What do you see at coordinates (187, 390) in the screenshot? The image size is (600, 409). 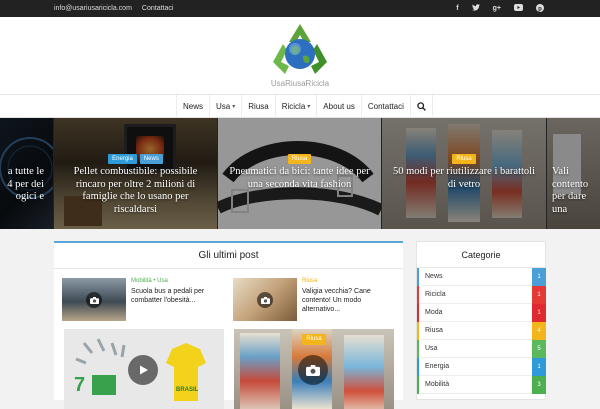 I see `svg-text: BRASIL` at bounding box center [187, 390].